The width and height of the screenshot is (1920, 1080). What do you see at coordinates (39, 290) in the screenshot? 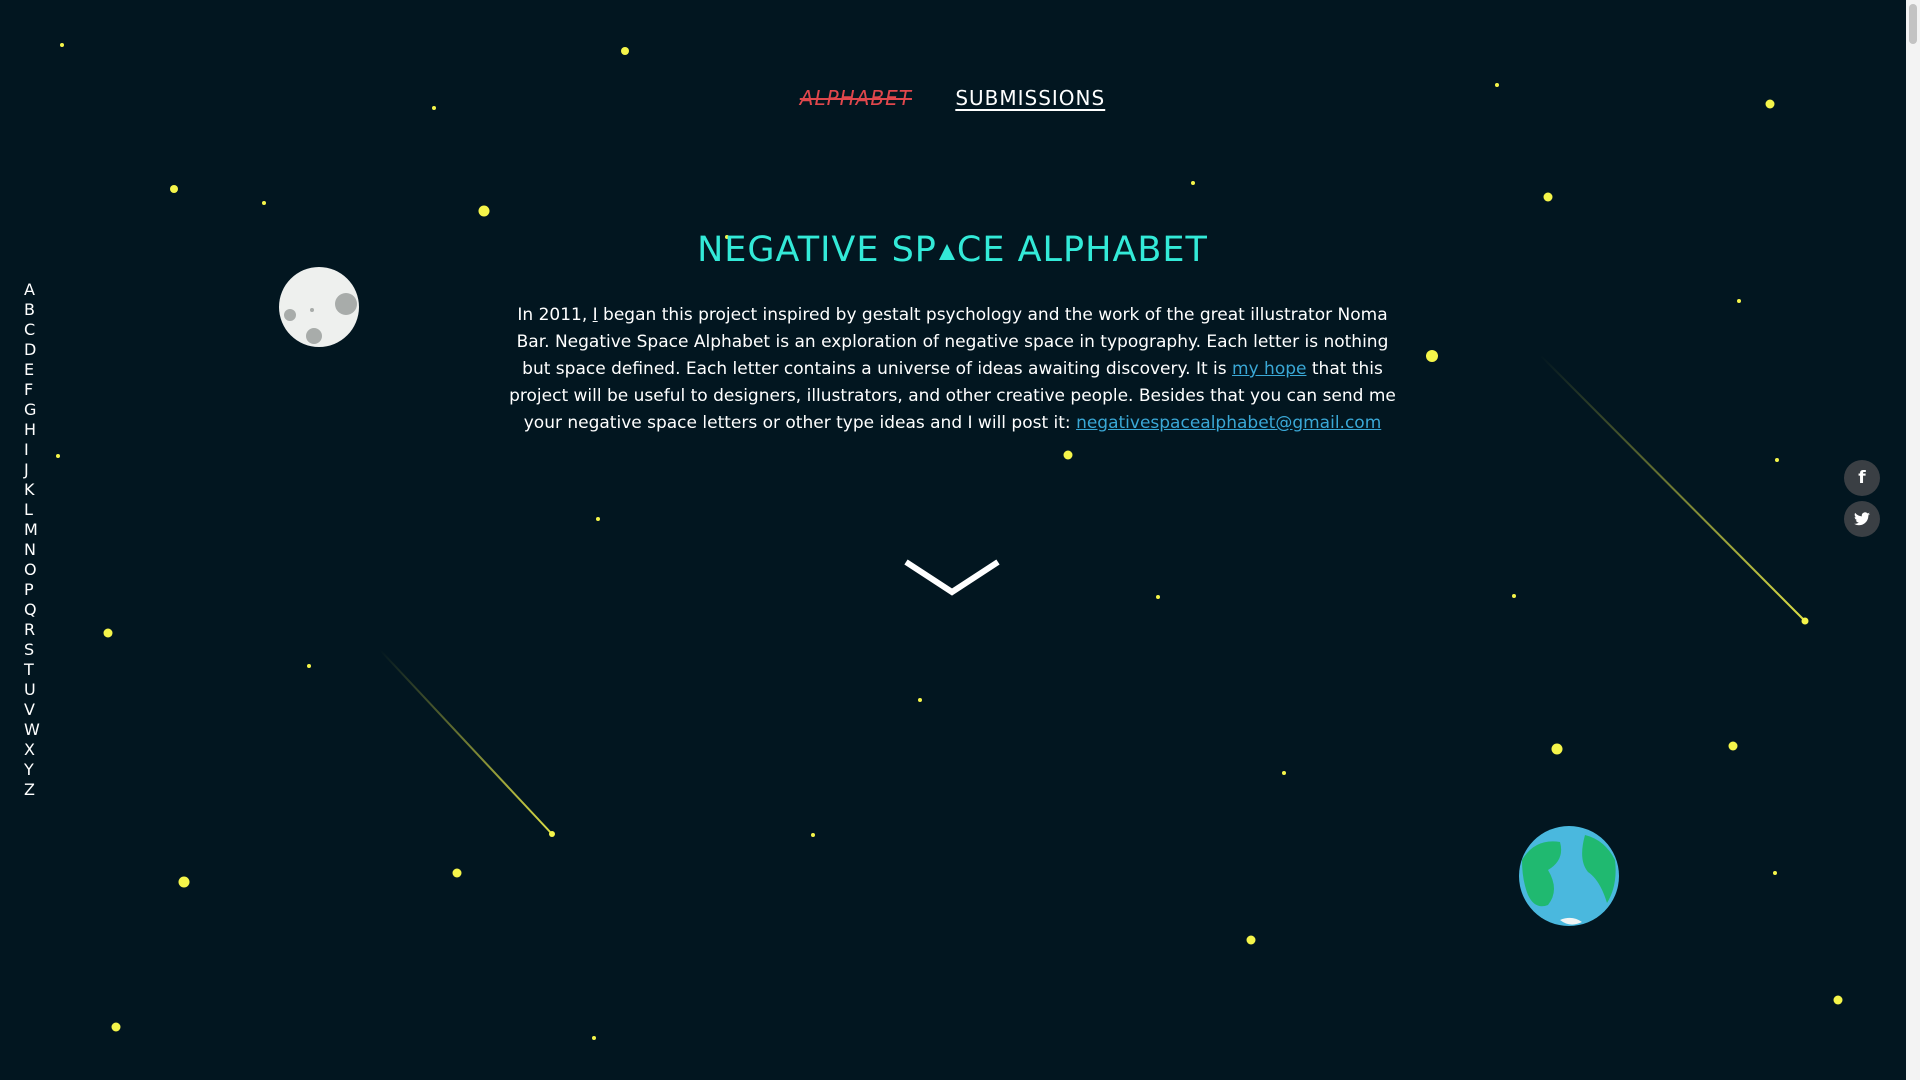
I see `letter-link-a: A` at bounding box center [39, 290].